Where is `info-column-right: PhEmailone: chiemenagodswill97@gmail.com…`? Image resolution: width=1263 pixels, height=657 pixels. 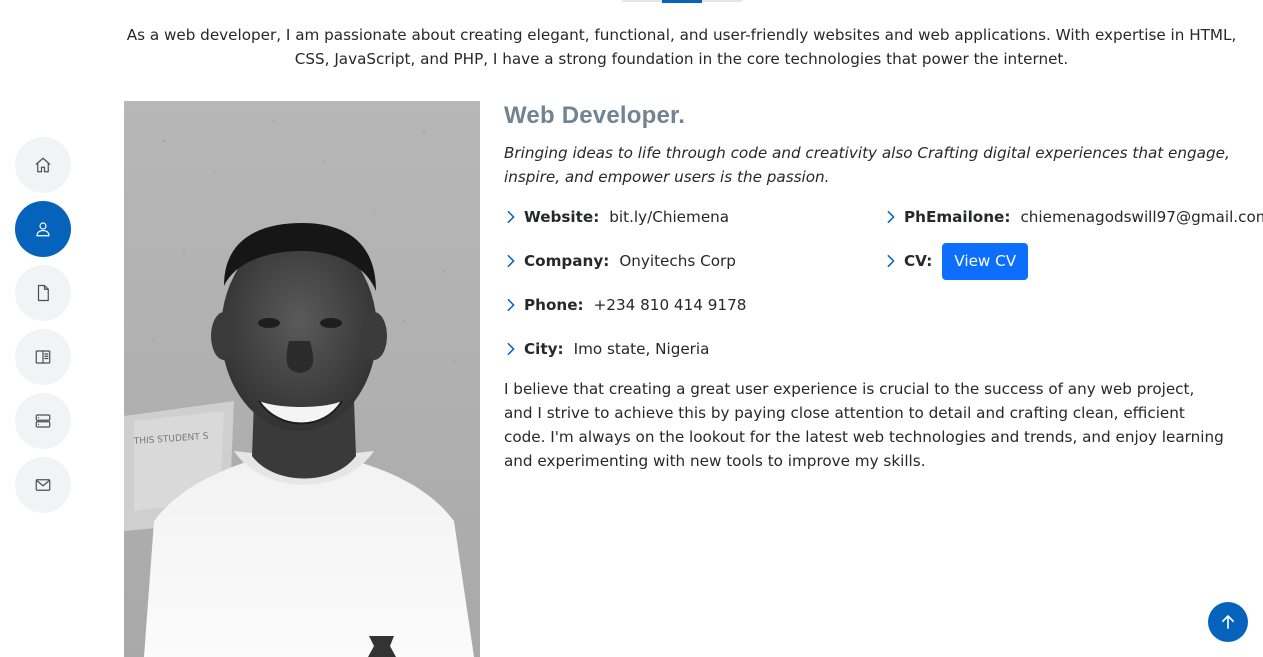 info-column-right: PhEmailone: chiemenagodswill97@gmail.com… is located at coordinates (1073, 252).